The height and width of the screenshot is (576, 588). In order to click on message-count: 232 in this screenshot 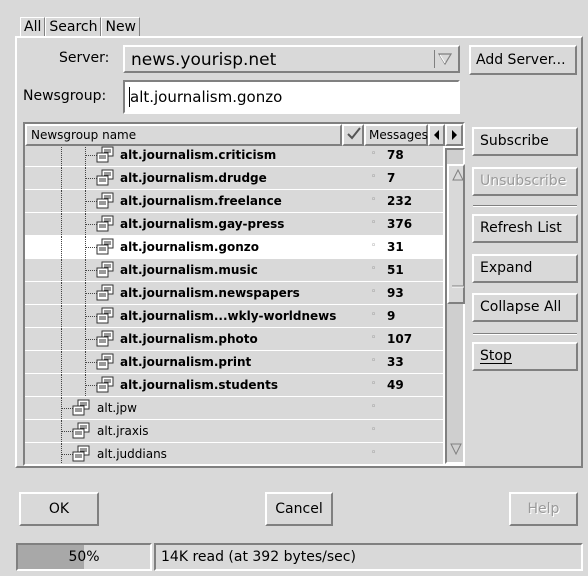, I will do `click(400, 201)`.